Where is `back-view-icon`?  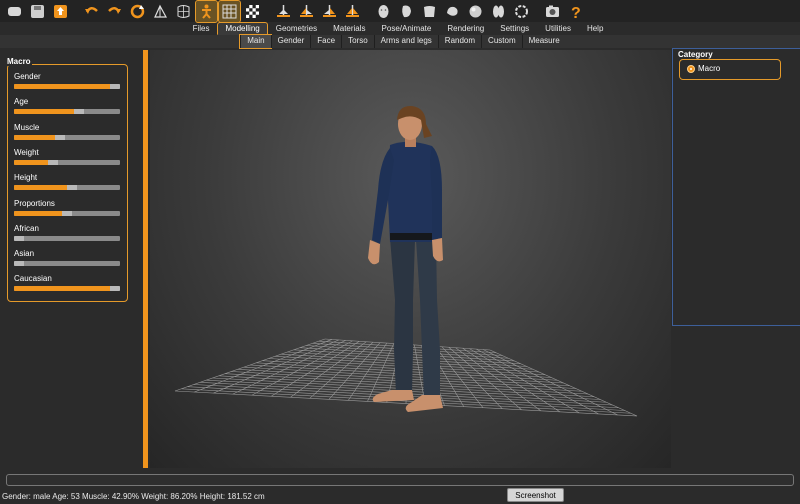
back-view-icon is located at coordinates (306, 11).